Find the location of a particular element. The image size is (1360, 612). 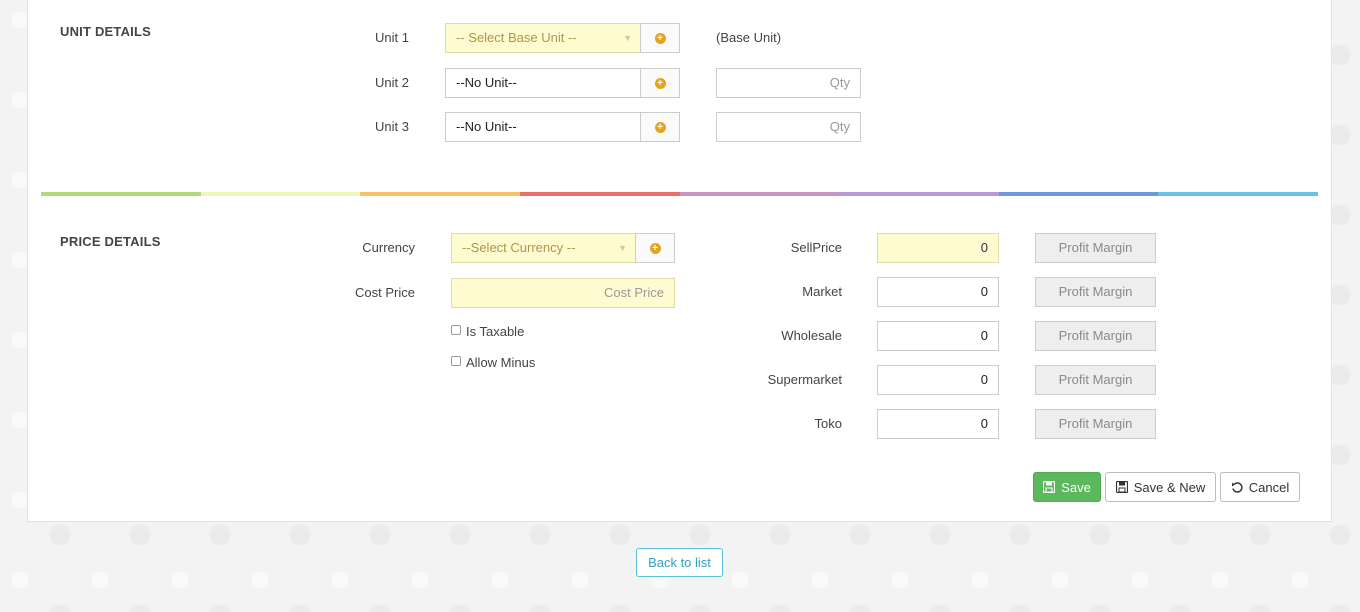

toko-profit-margin: Profit Margin is located at coordinates (1095, 424).